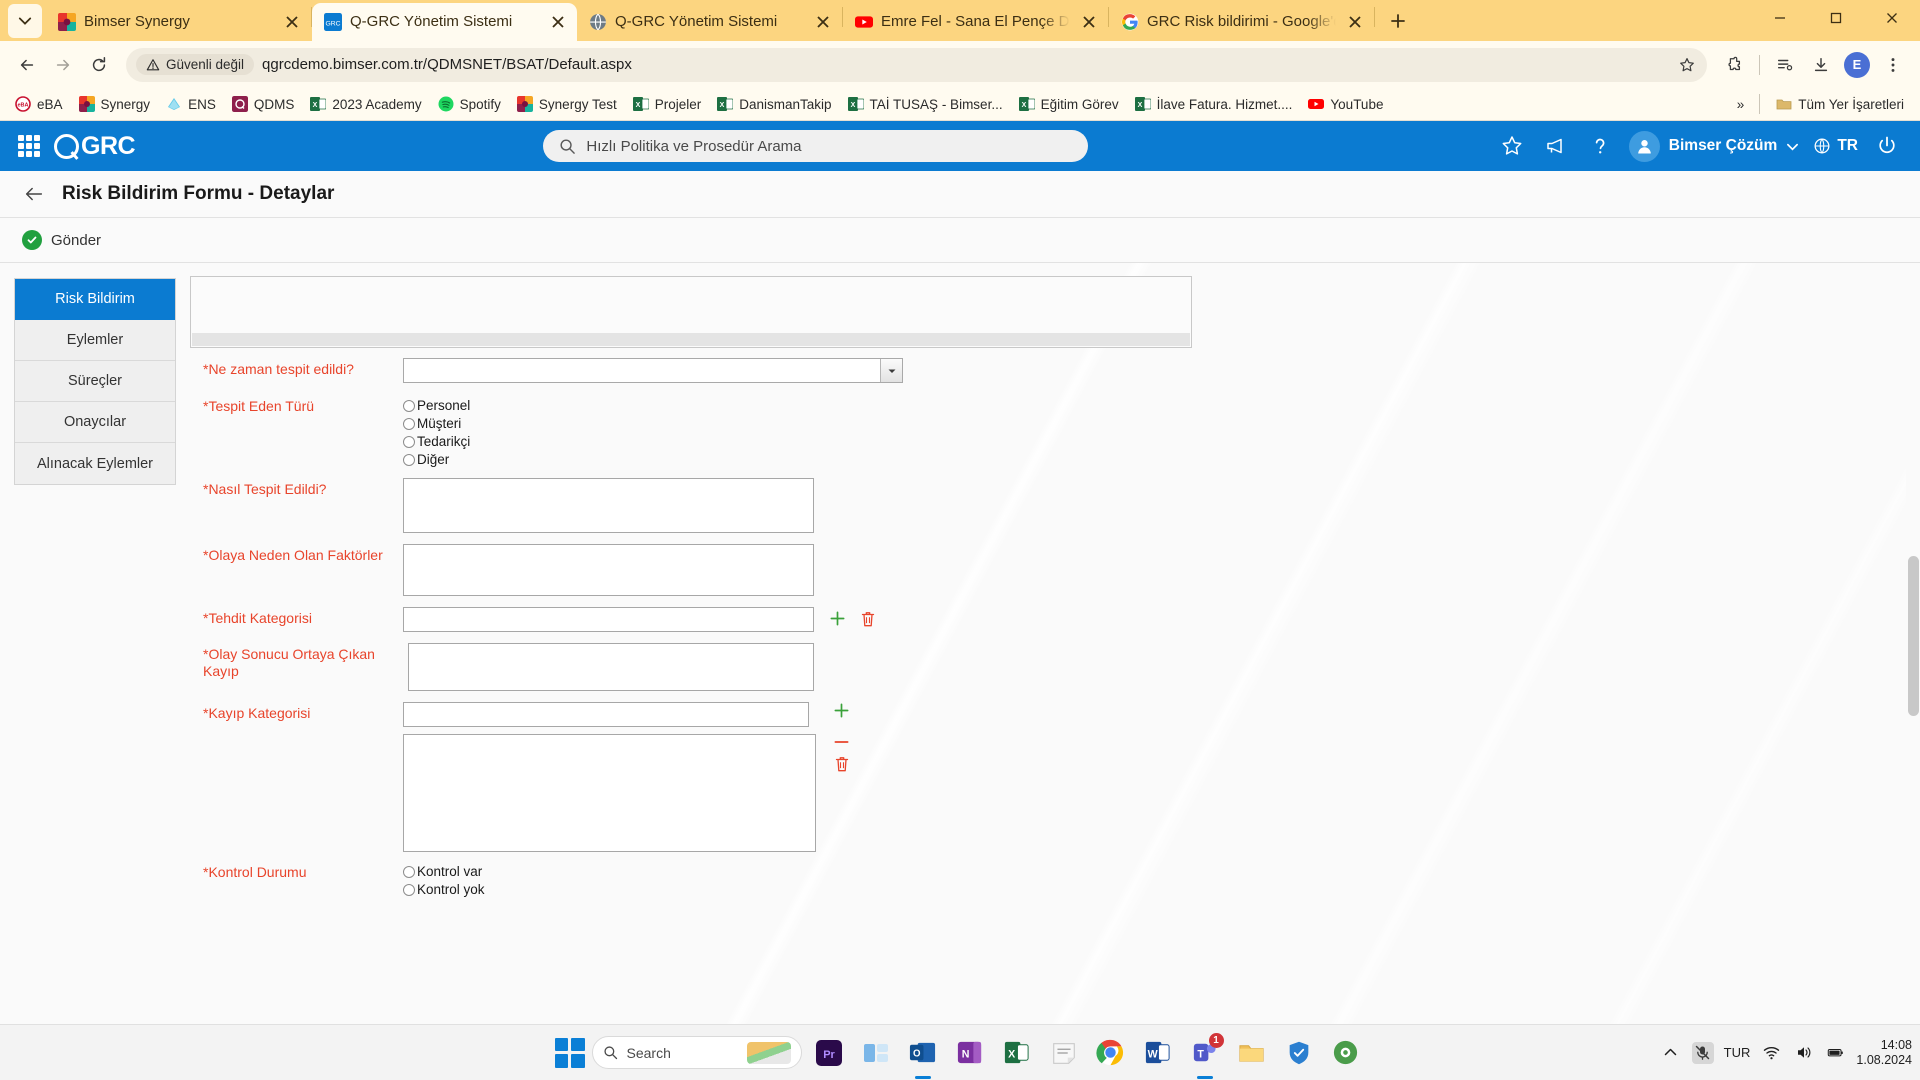 This screenshot has height=1080, width=1920. Describe the element at coordinates (653, 370) in the screenshot. I see `detection-time-select` at that location.